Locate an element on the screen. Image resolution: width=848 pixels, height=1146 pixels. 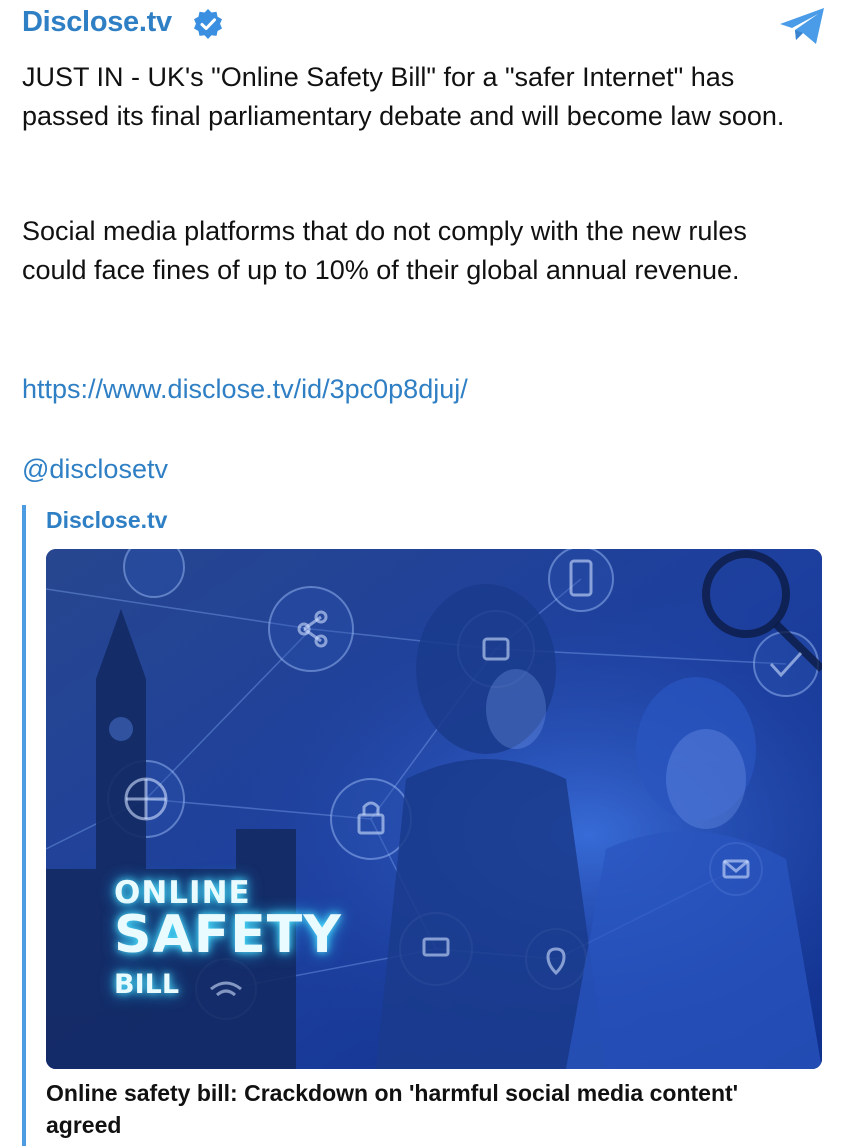
preview-site-name: Disclose.tv is located at coordinates (107, 520).